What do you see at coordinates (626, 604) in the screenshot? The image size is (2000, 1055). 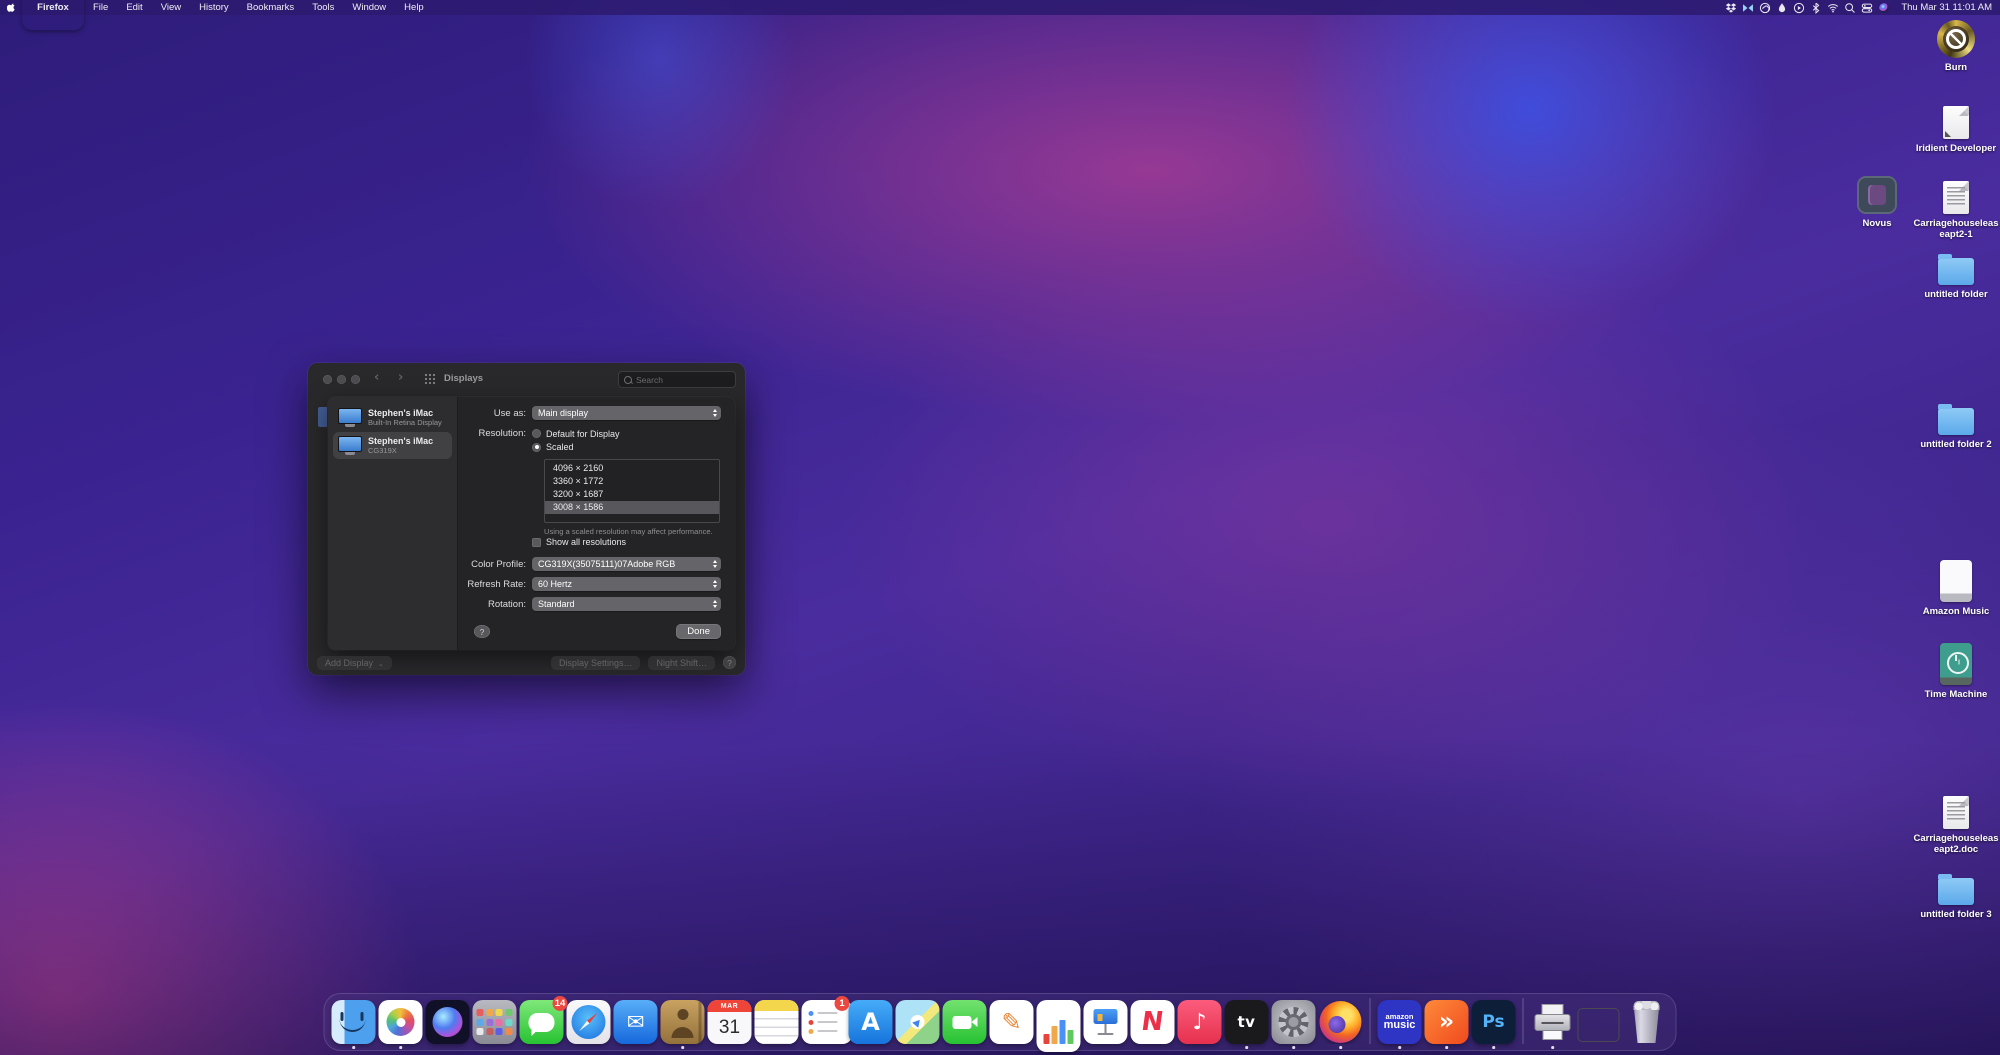 I see `rotation-popup: Standard` at bounding box center [626, 604].